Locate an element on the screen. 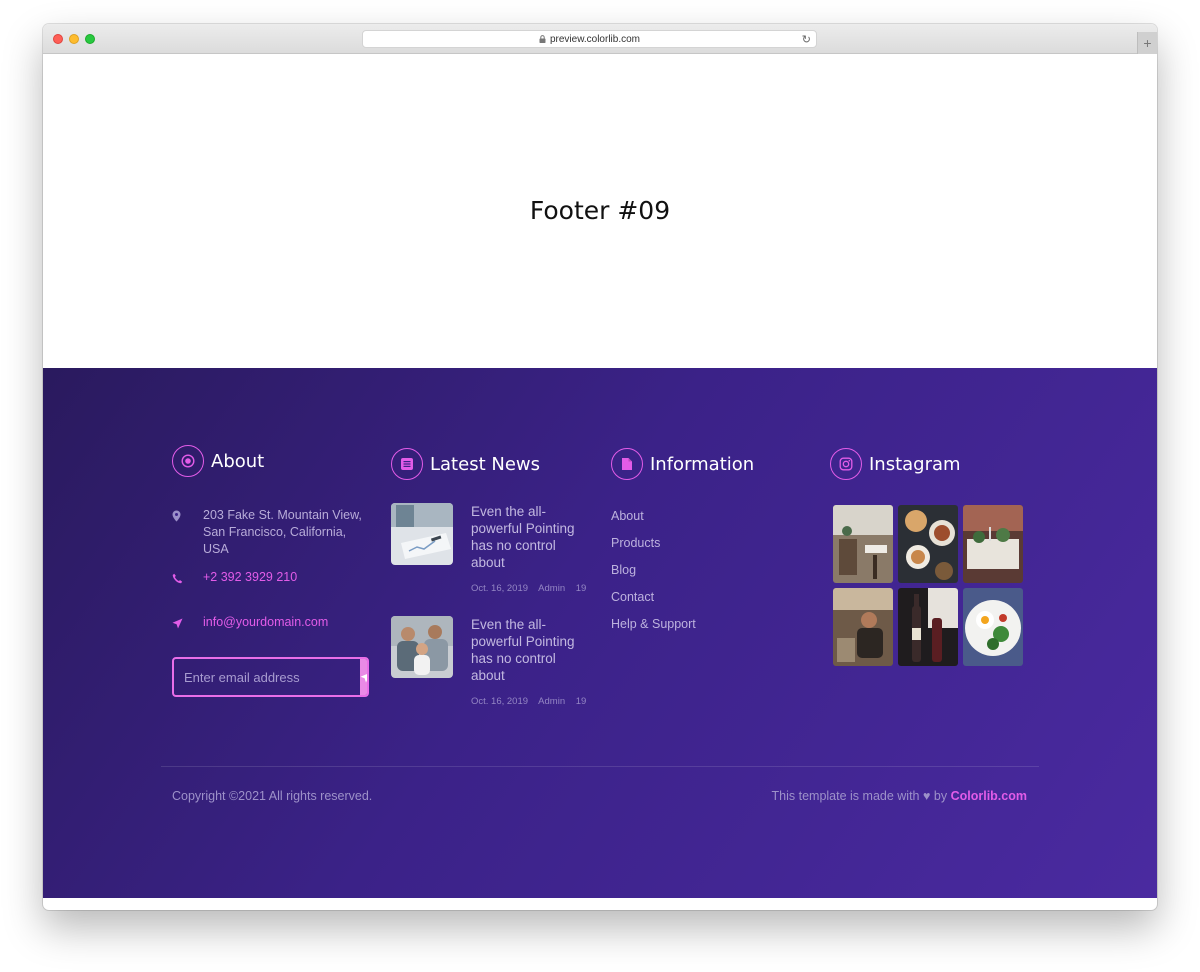 This screenshot has height=972, width=1200. info-link-about: About is located at coordinates (653, 516).